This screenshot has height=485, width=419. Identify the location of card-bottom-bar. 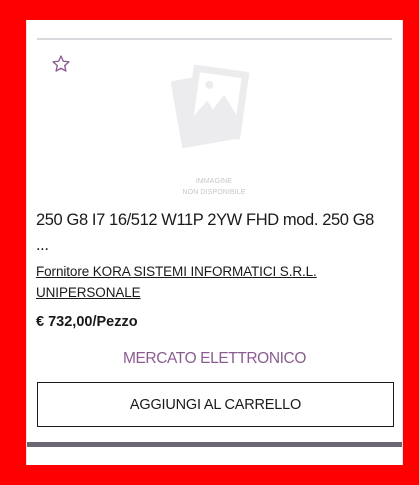
(214, 444).